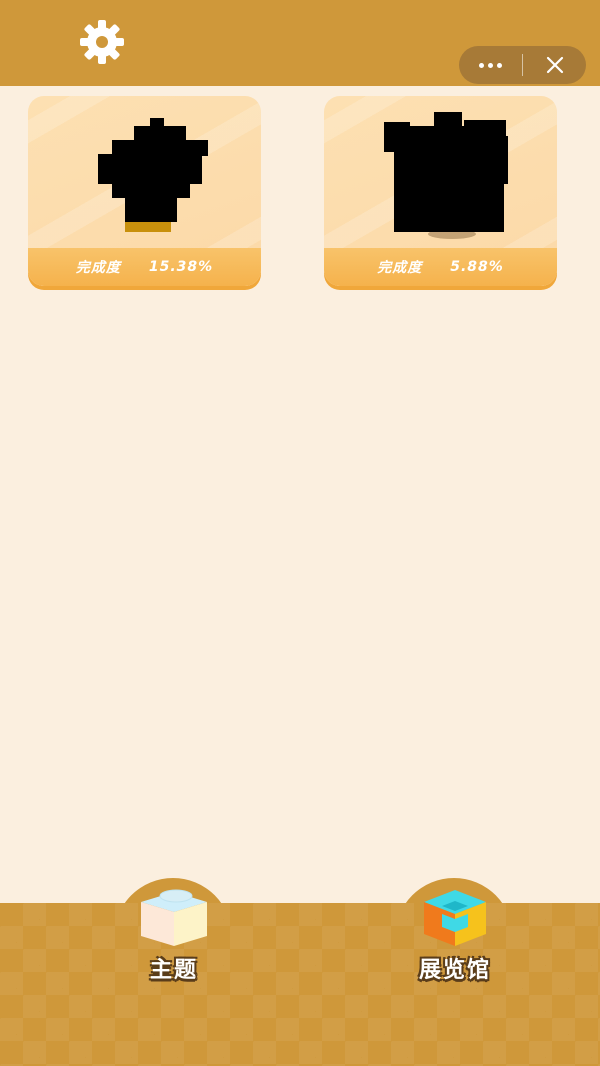 The width and height of the screenshot is (600, 1066). I want to click on level-card-1: 完成度 15.38%, so click(144, 191).